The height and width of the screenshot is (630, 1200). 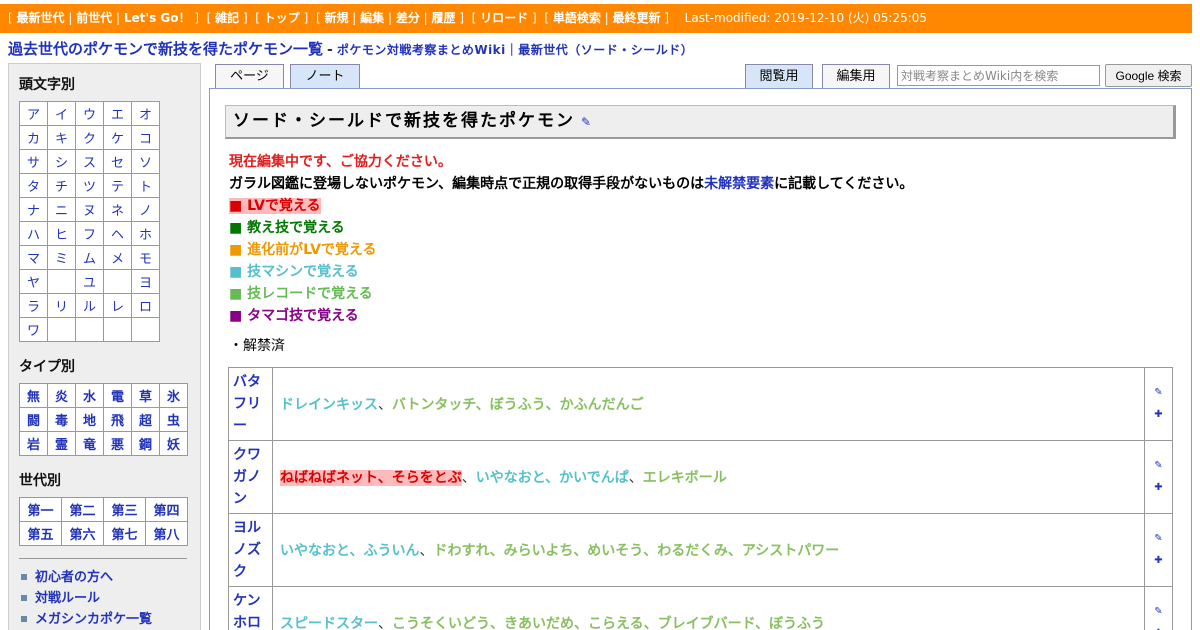 I want to click on kana-cell: カ, so click(x=33, y=137).